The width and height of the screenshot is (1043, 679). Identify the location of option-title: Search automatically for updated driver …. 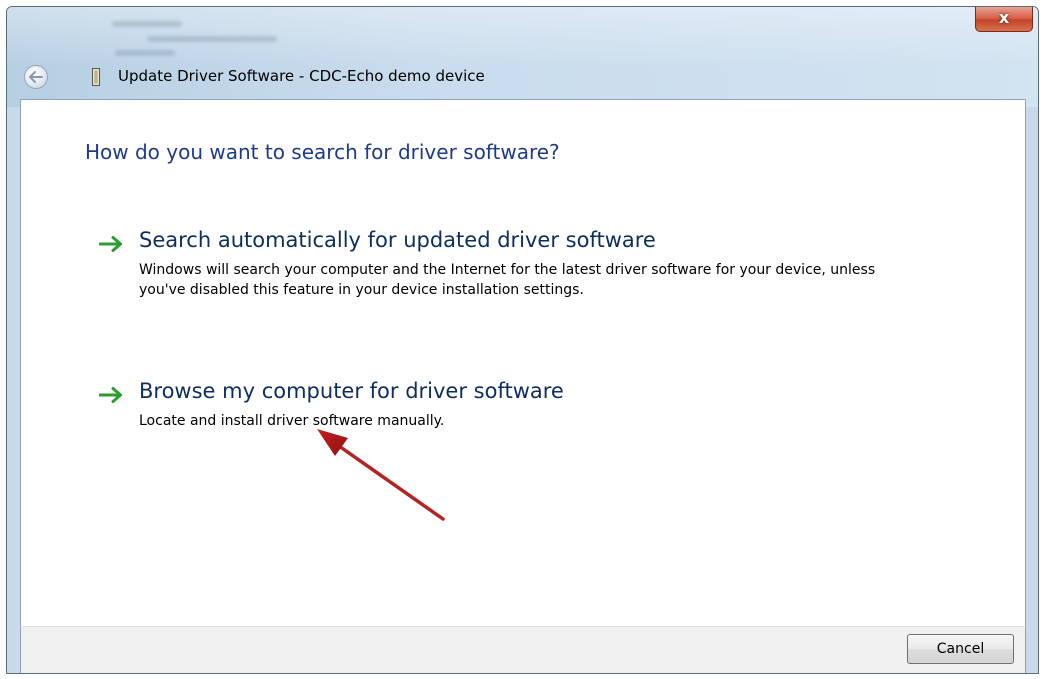
(397, 240).